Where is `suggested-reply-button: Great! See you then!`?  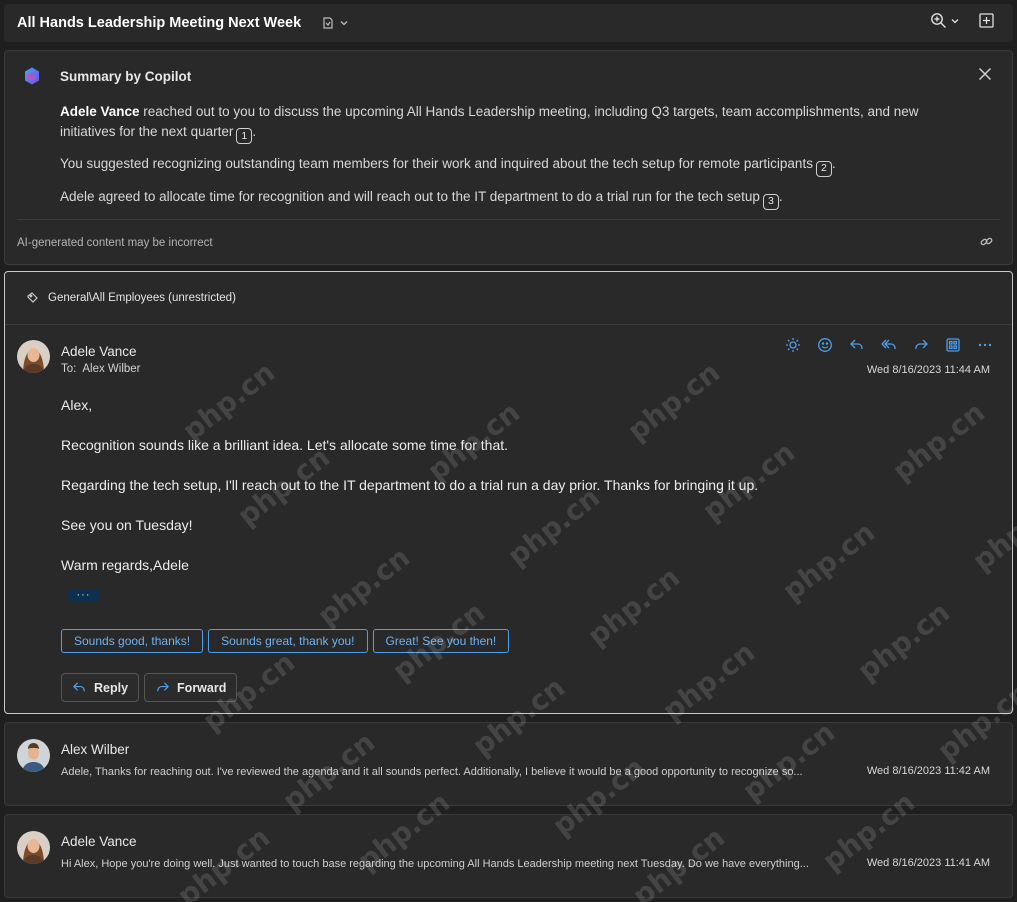 suggested-reply-button: Great! See you then! is located at coordinates (441, 641).